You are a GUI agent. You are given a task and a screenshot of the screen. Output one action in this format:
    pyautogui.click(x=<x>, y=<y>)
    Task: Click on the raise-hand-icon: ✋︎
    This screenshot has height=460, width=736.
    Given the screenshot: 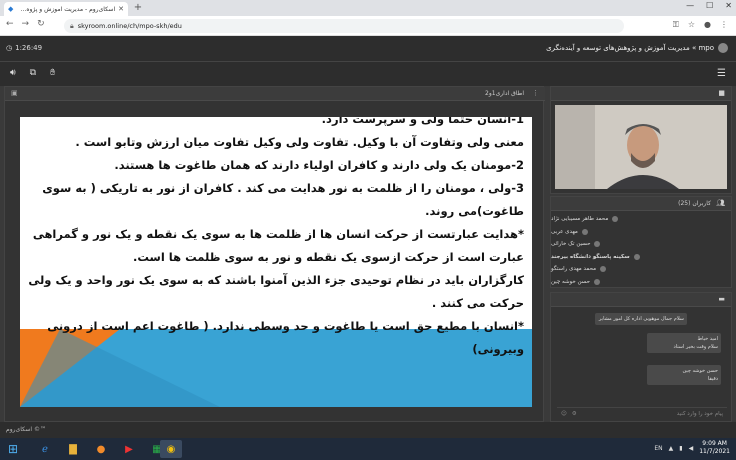 What is the action you would take?
    pyautogui.click(x=52, y=73)
    